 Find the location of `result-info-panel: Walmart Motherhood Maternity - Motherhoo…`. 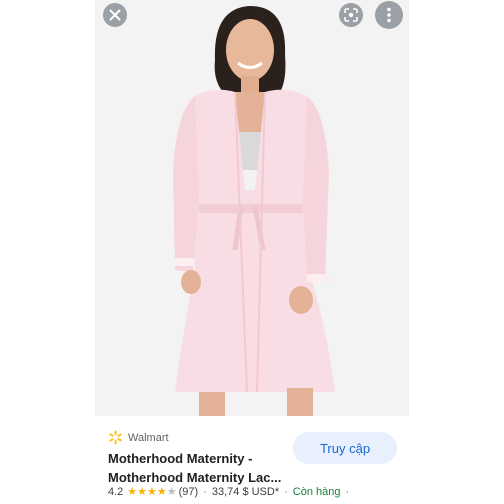

result-info-panel: Walmart Motherhood Maternity - Motherhoo… is located at coordinates (252, 460).